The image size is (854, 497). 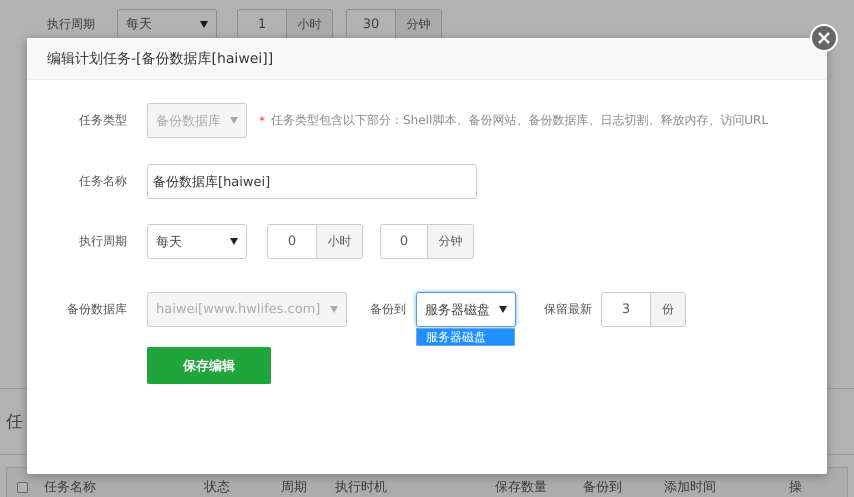 I want to click on field-label: 任务类型, so click(x=102, y=120).